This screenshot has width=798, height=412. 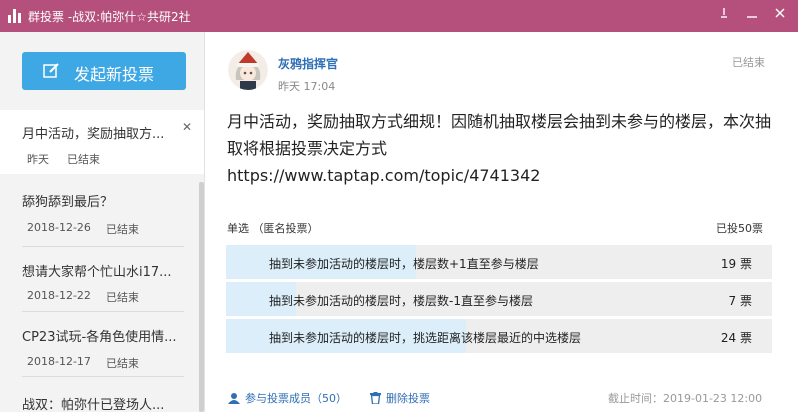 I want to click on close-icon: ✕, so click(x=187, y=127).